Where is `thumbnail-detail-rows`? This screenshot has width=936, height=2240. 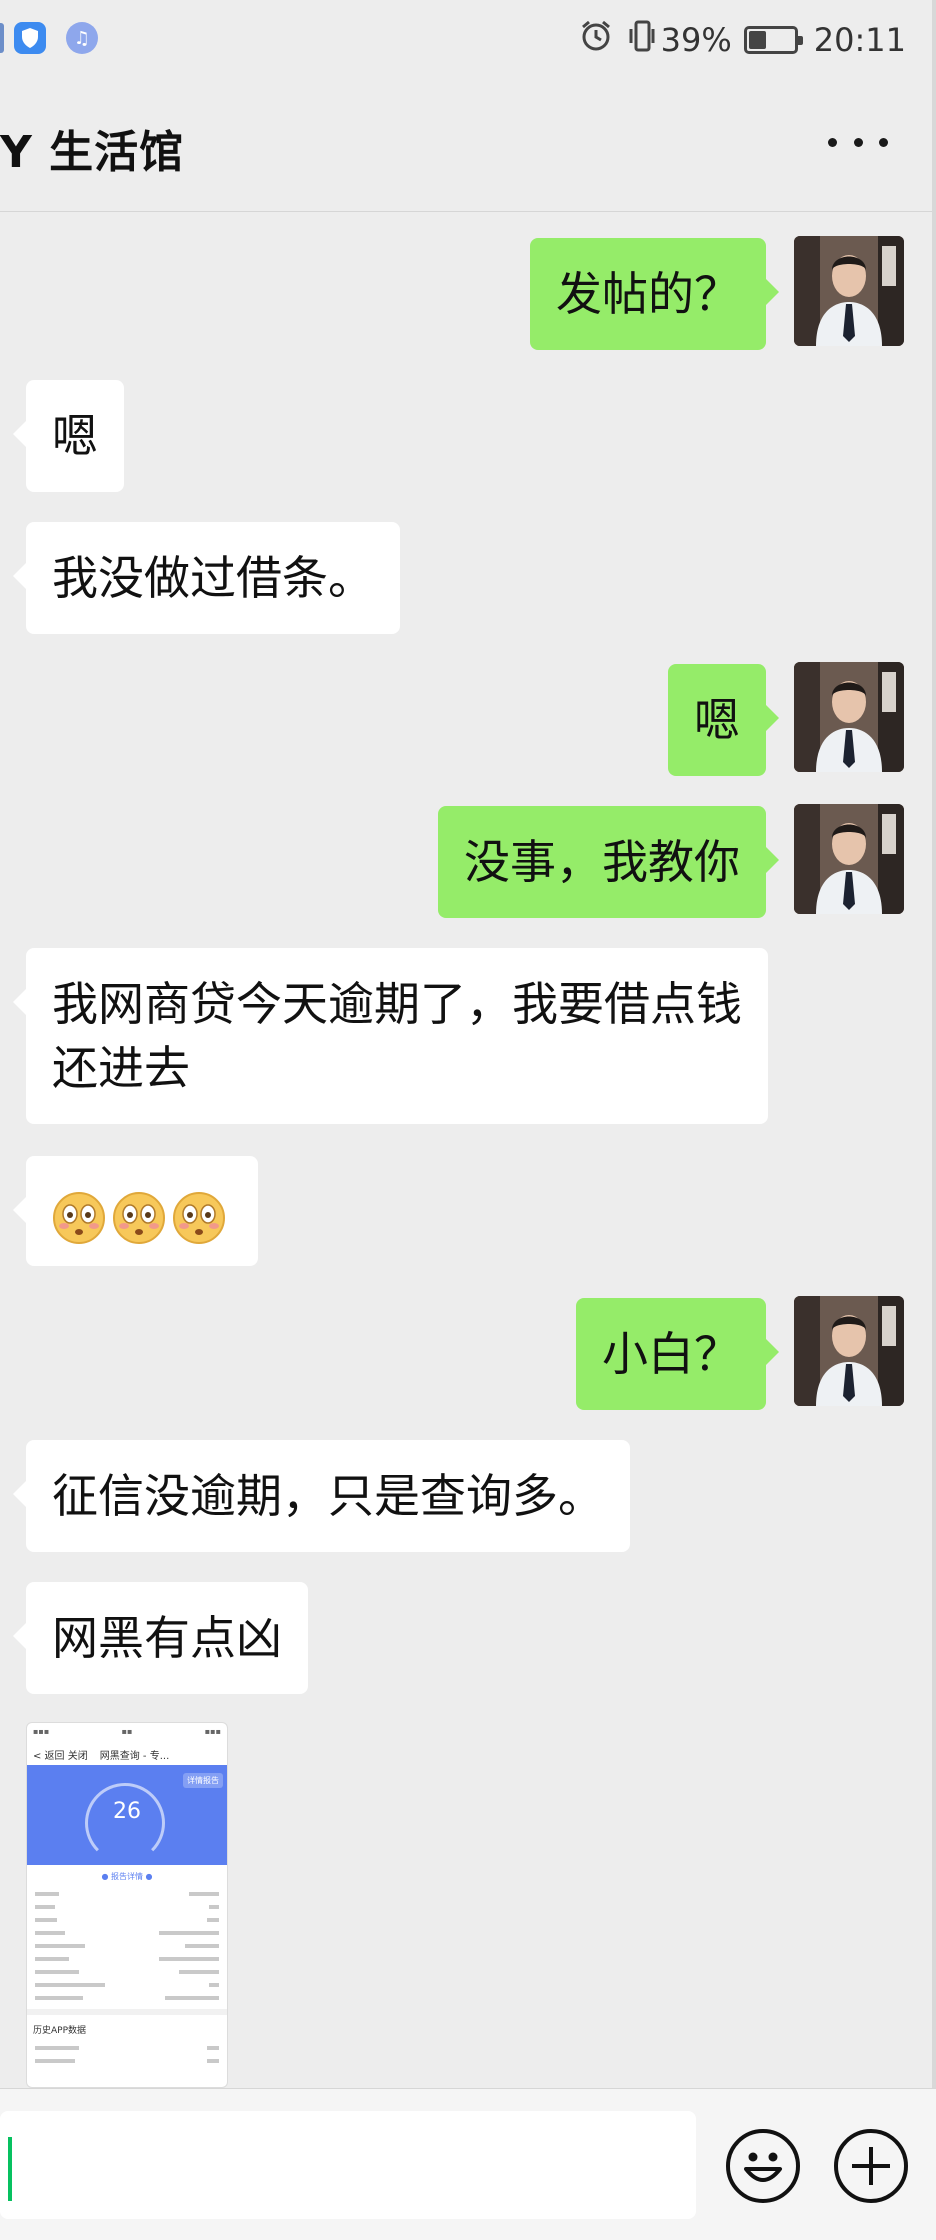
thumbnail-detail-rows is located at coordinates (127, 1946).